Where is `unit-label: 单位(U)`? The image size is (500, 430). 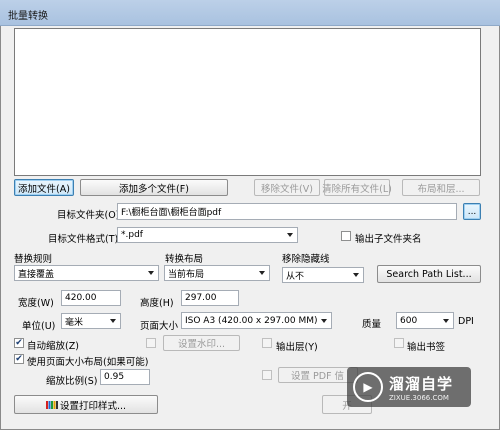
unit-label: 单位(U) is located at coordinates (39, 326).